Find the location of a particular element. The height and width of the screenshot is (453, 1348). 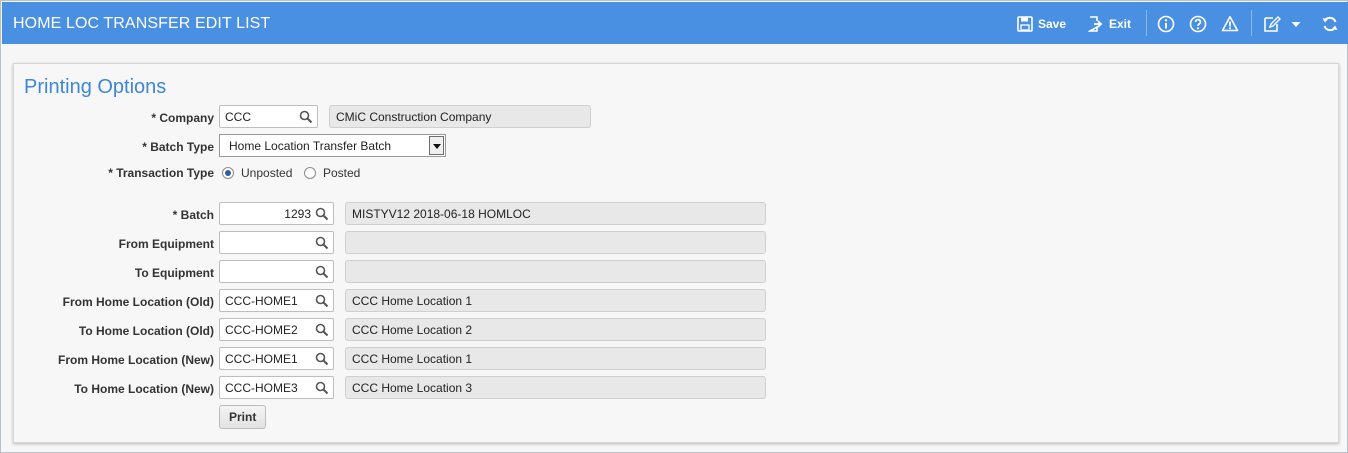

to-equipment-label: To Equipment is located at coordinates (174, 273).